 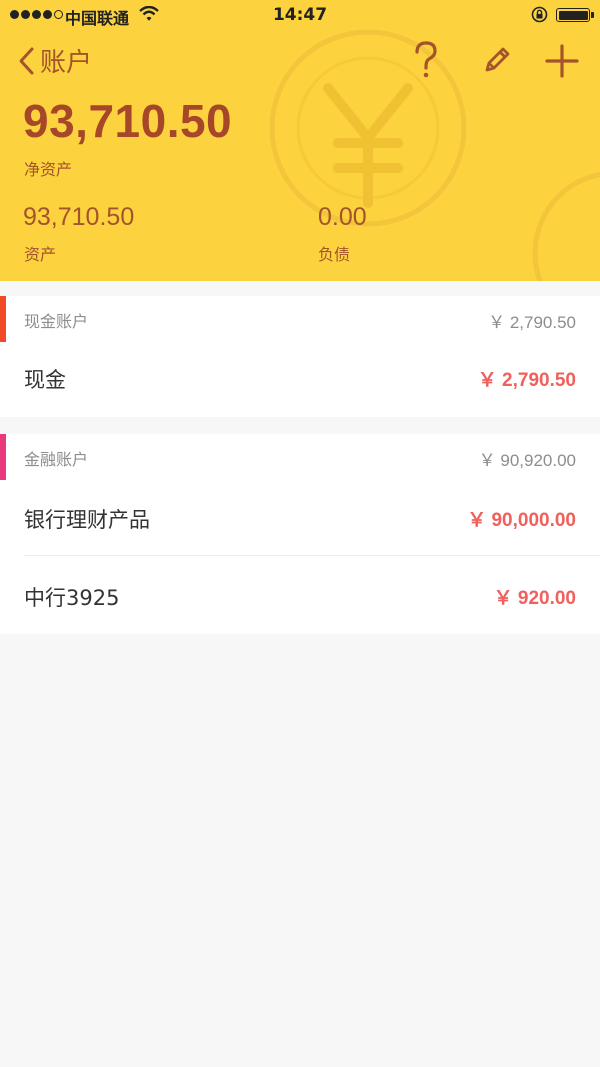 What do you see at coordinates (300, 377) in the screenshot?
I see `account-row: 现金 ￥ 2,790.50` at bounding box center [300, 377].